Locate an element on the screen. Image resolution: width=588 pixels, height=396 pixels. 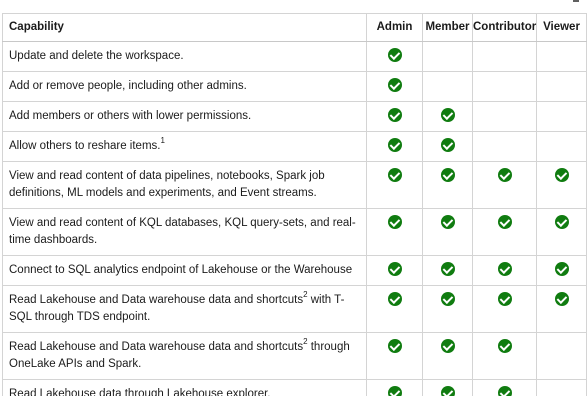
header-viewer: Viewer is located at coordinates (561, 27).